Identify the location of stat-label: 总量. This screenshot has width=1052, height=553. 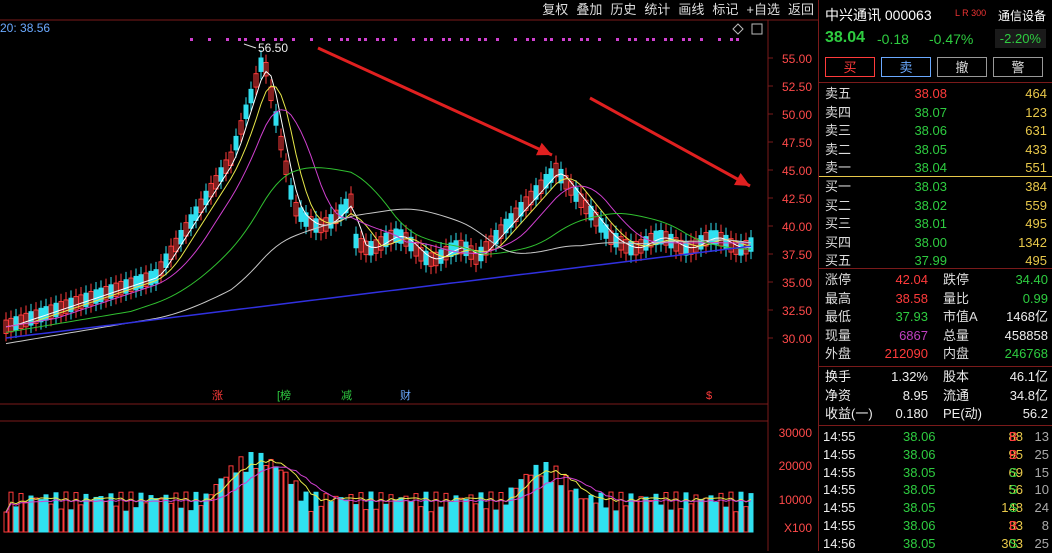
(956, 335).